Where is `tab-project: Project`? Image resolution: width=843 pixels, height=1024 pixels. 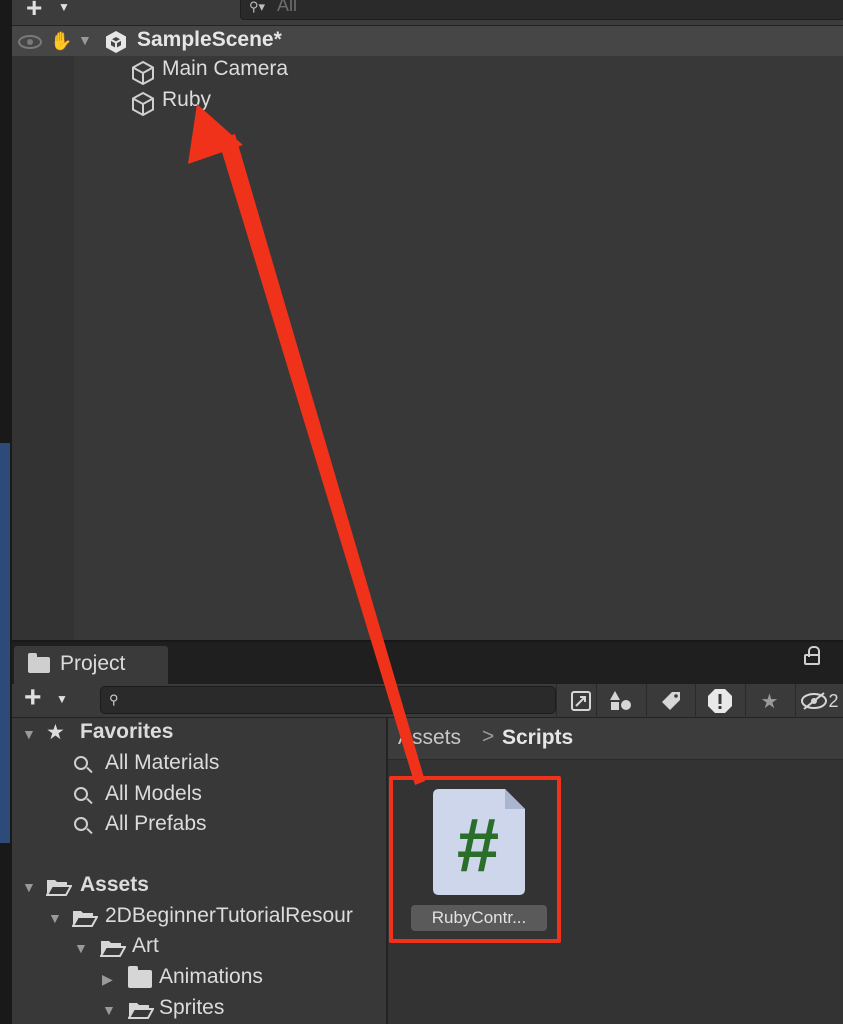
tab-project: Project is located at coordinates (91, 666).